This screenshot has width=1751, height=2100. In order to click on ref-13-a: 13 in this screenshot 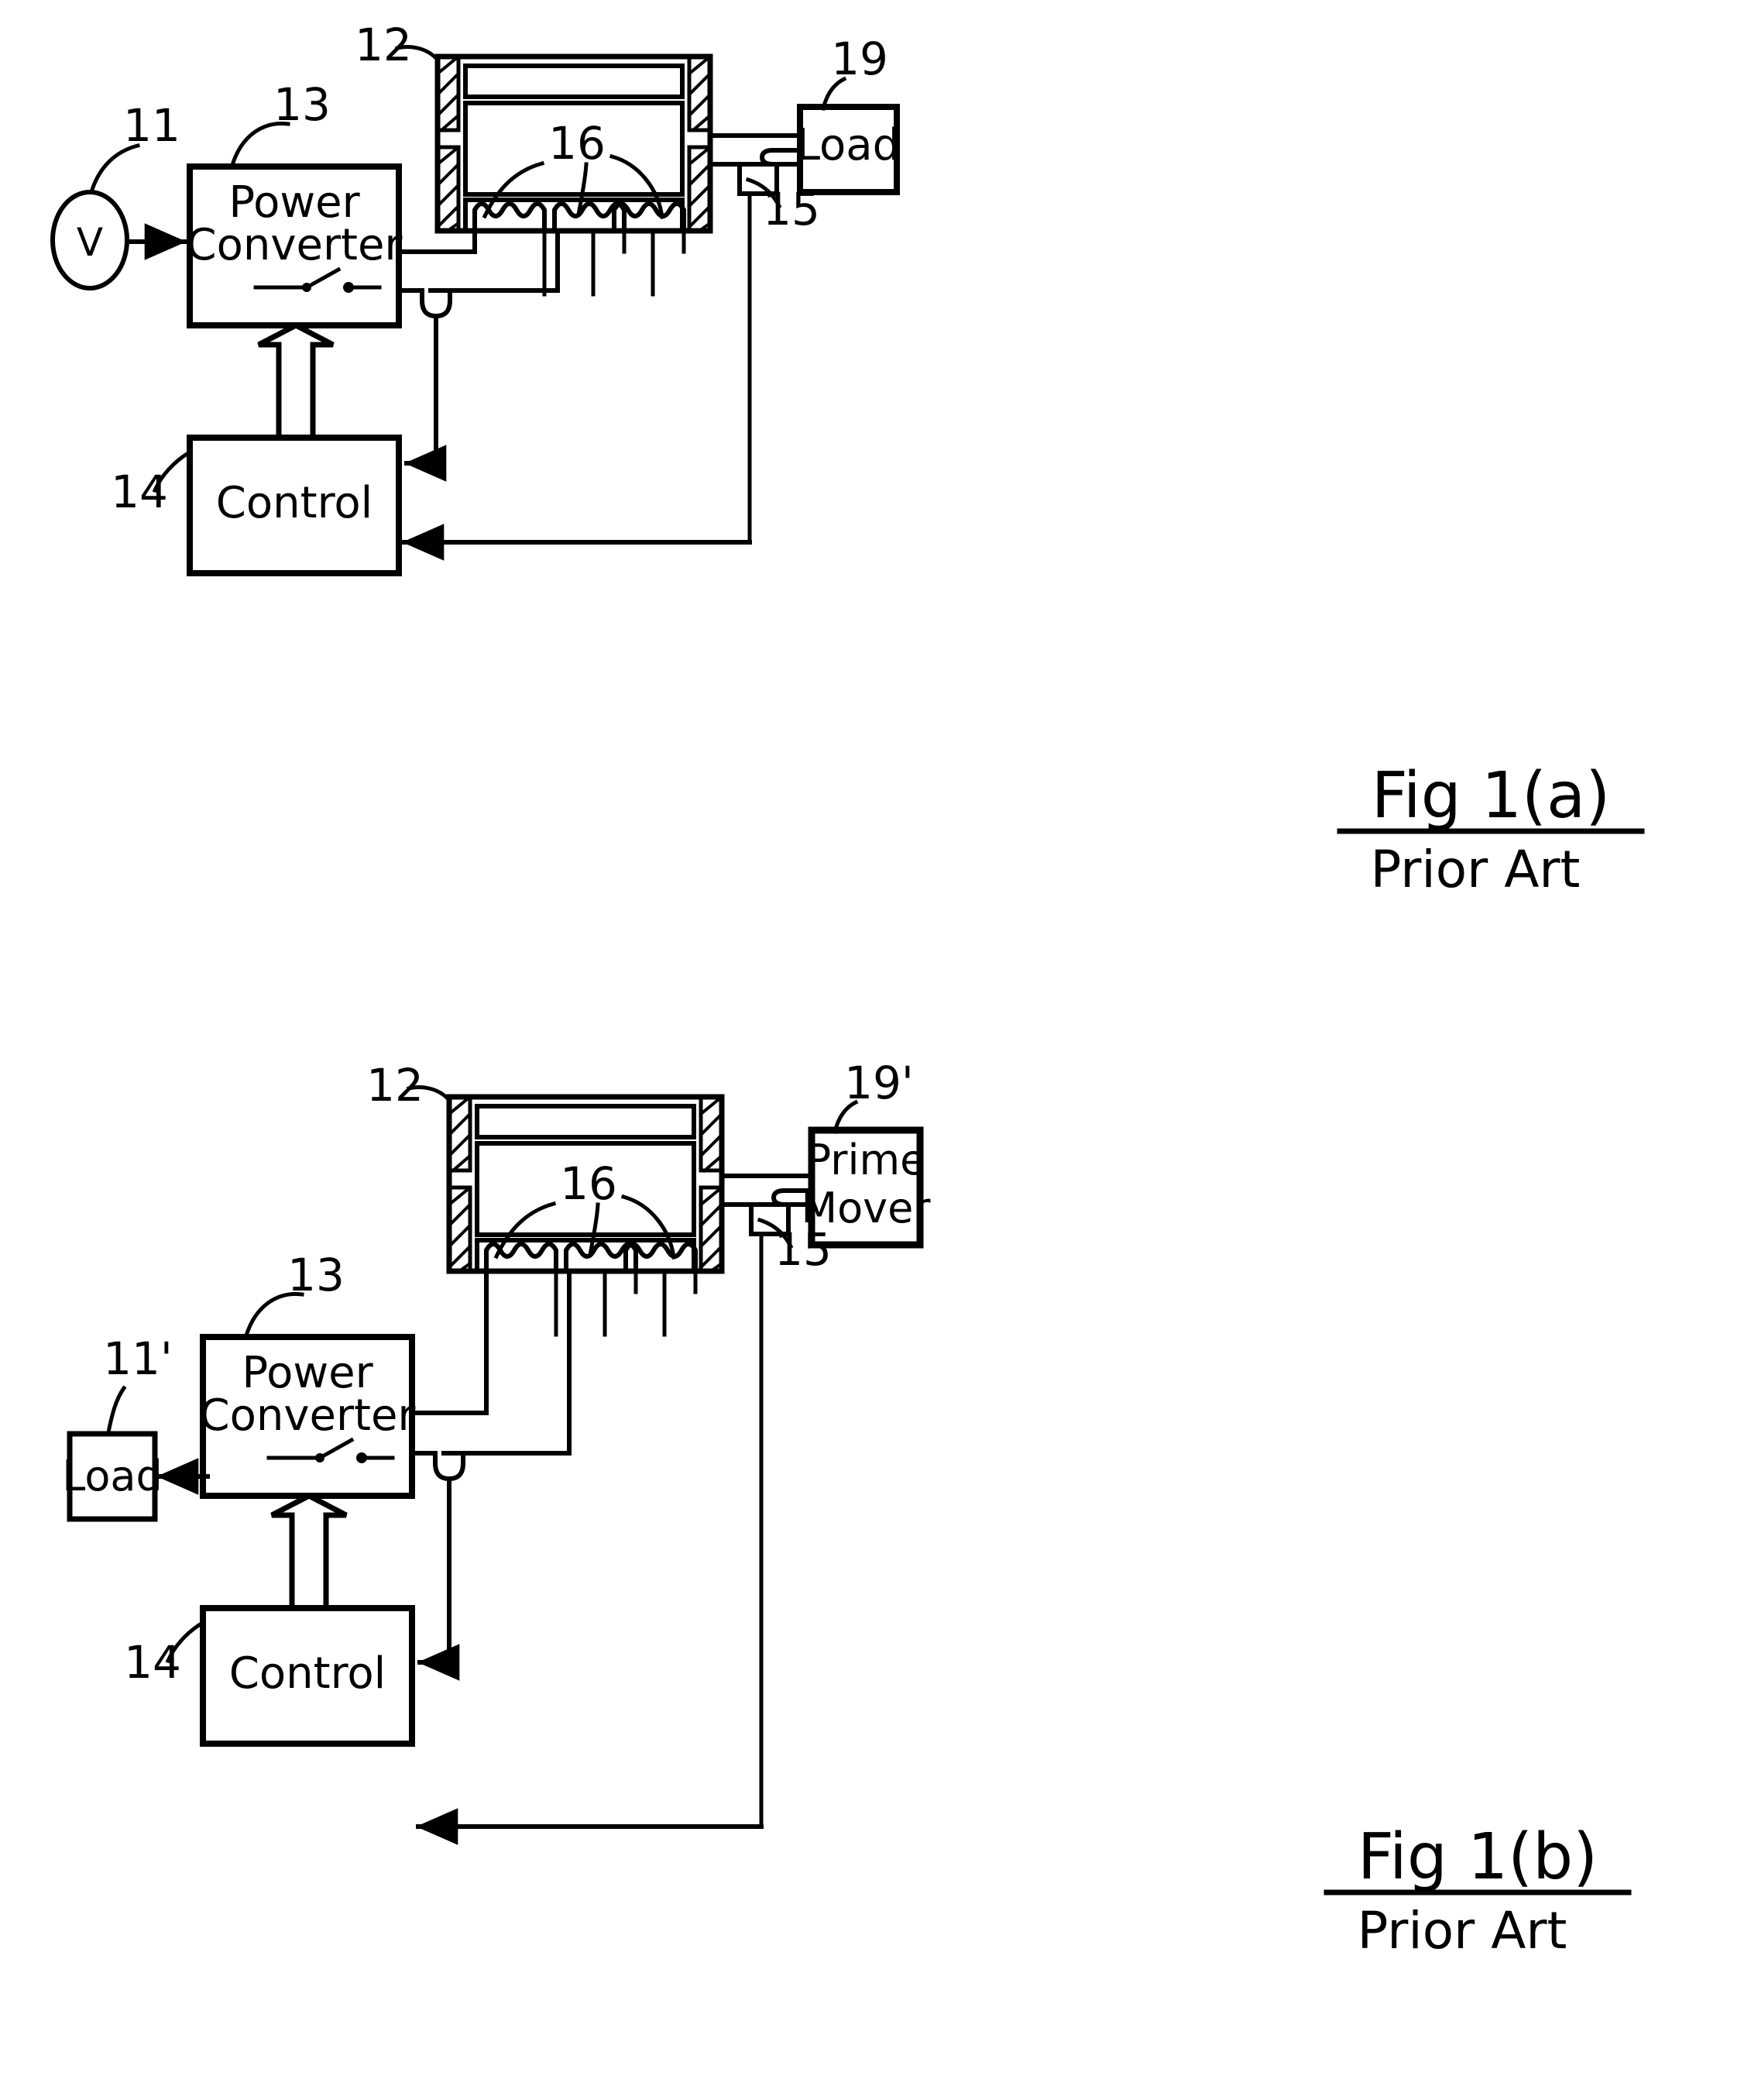, I will do `click(302, 104)`.